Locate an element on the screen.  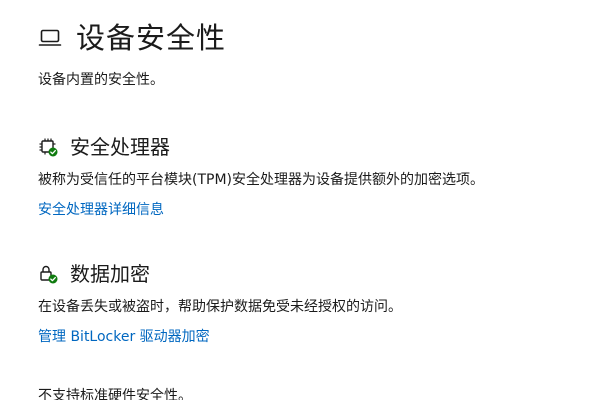
hardware-security-status: 不支持标准硬件安全性。 is located at coordinates (115, 394).